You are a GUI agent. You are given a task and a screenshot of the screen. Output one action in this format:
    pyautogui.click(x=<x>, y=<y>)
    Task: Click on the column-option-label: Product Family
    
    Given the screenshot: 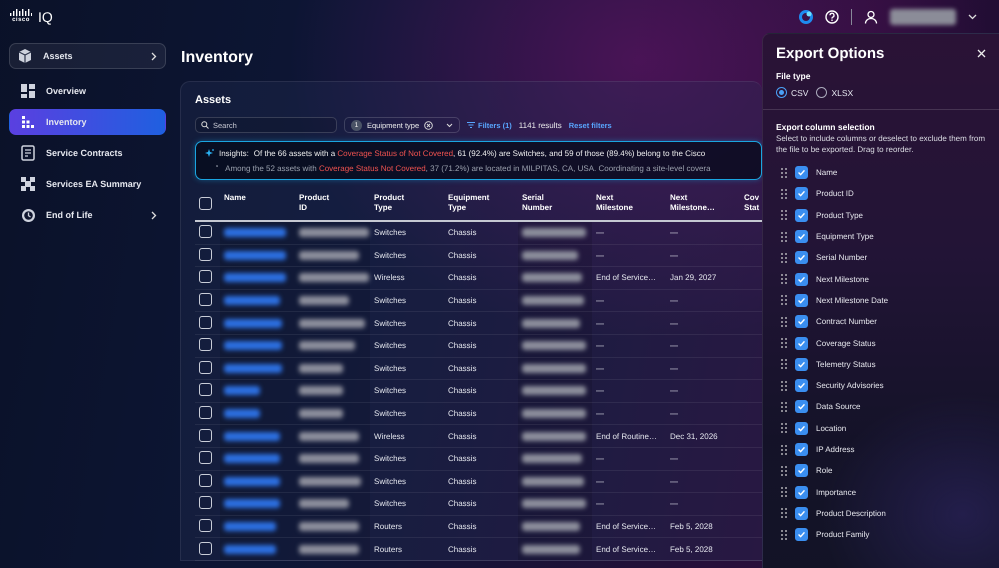 What is the action you would take?
    pyautogui.click(x=843, y=535)
    